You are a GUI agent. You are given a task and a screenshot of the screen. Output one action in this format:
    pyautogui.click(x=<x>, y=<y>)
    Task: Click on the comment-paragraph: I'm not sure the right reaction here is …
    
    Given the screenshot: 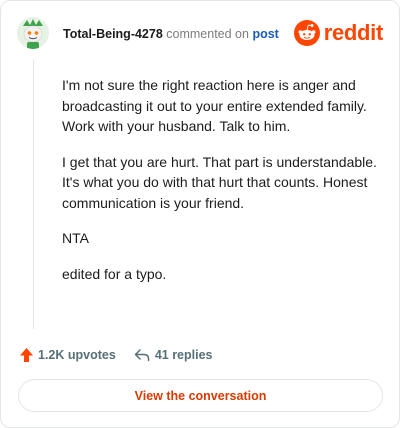 What is the action you would take?
    pyautogui.click(x=214, y=105)
    